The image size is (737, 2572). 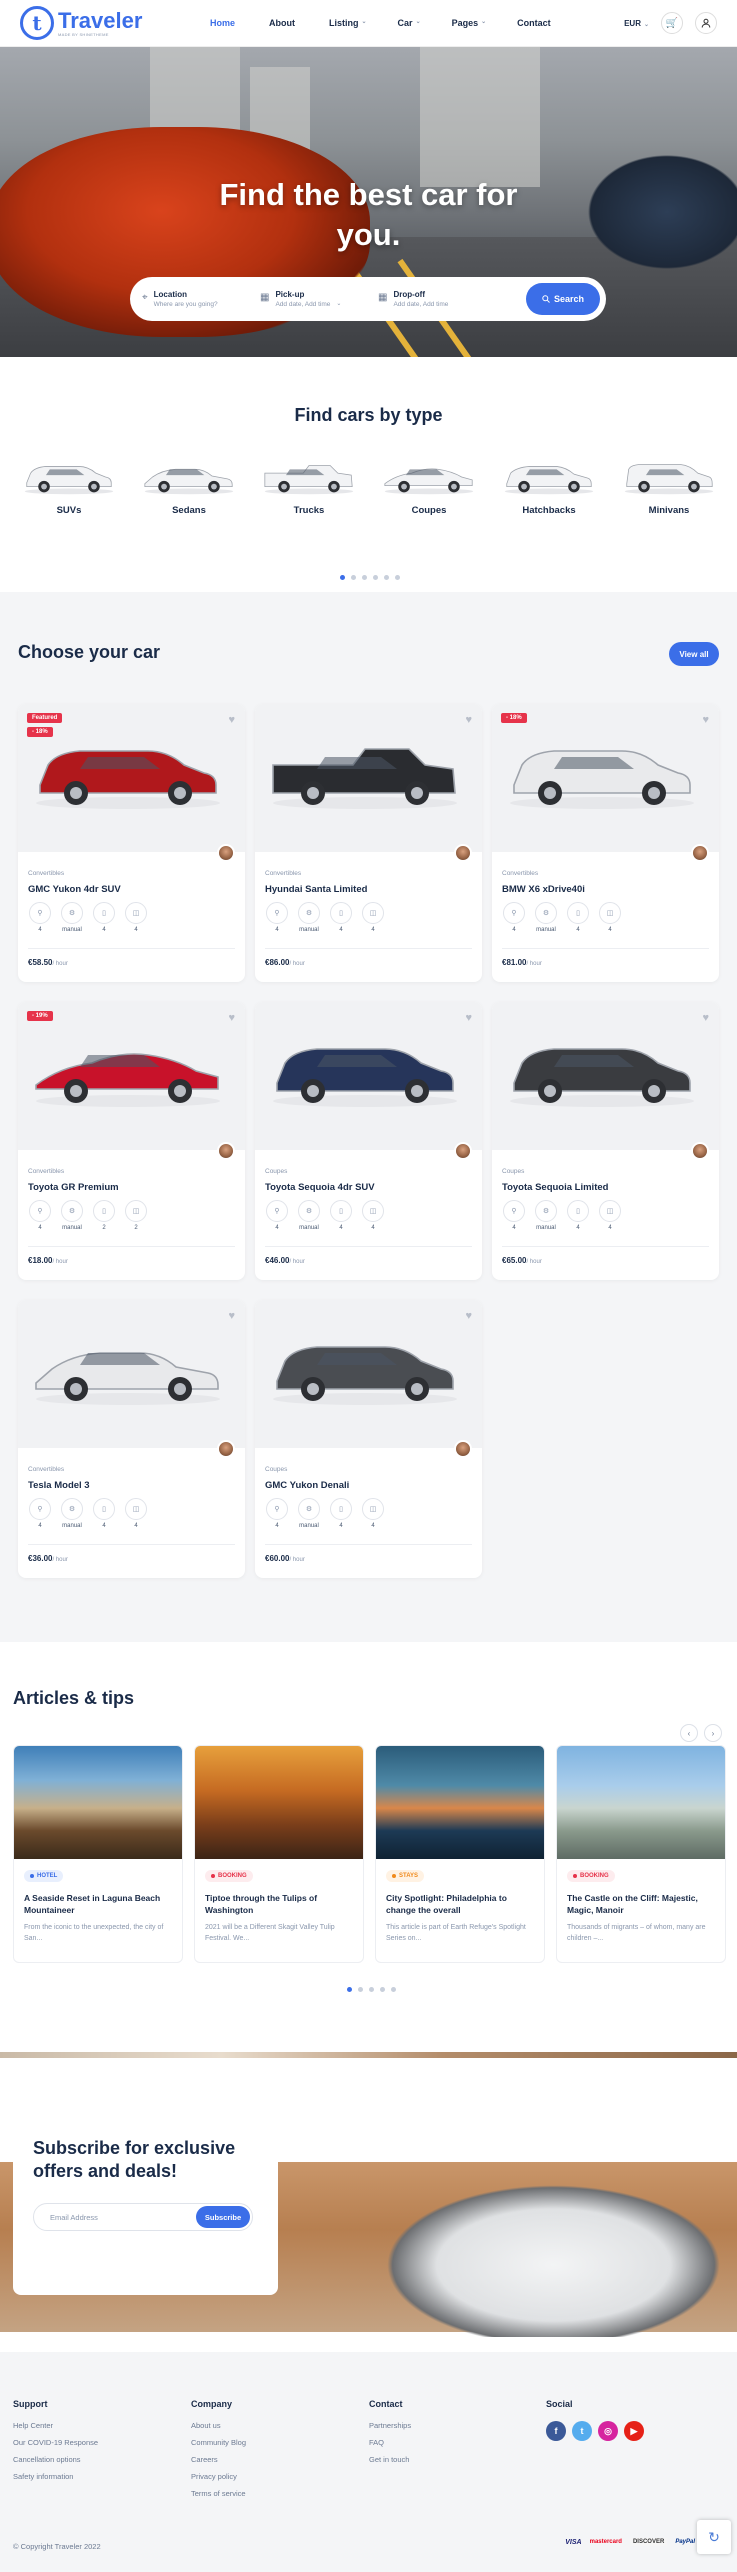 What do you see at coordinates (201, 299) in the screenshot?
I see `location-field: ⌖ Location Where are you going?` at bounding box center [201, 299].